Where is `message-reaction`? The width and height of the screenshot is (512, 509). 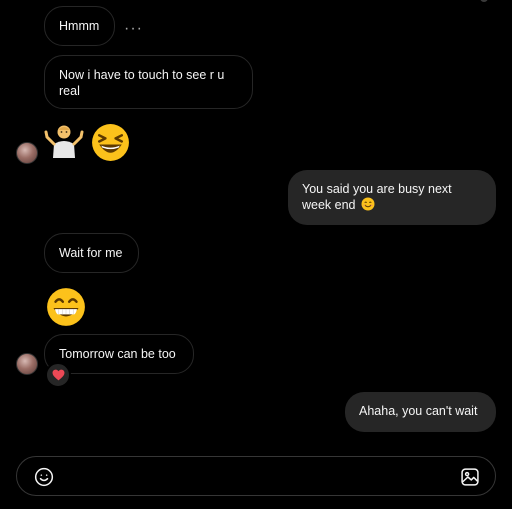
message-reaction is located at coordinates (58, 375).